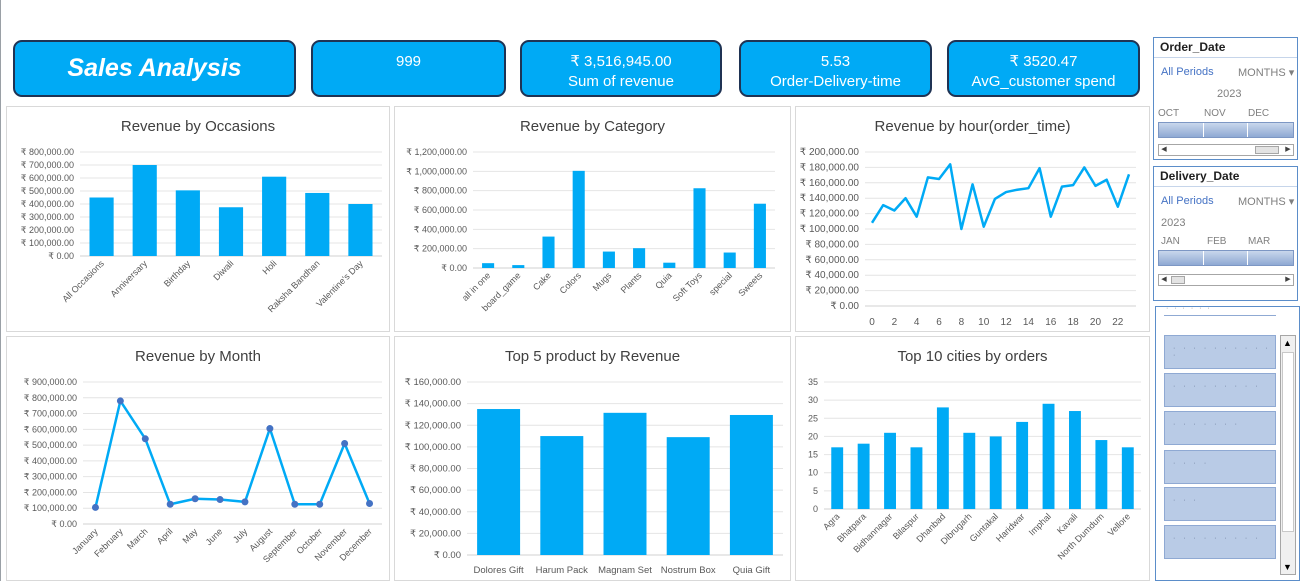  What do you see at coordinates (813, 400) in the screenshot?
I see `y-tick-label: 30` at bounding box center [813, 400].